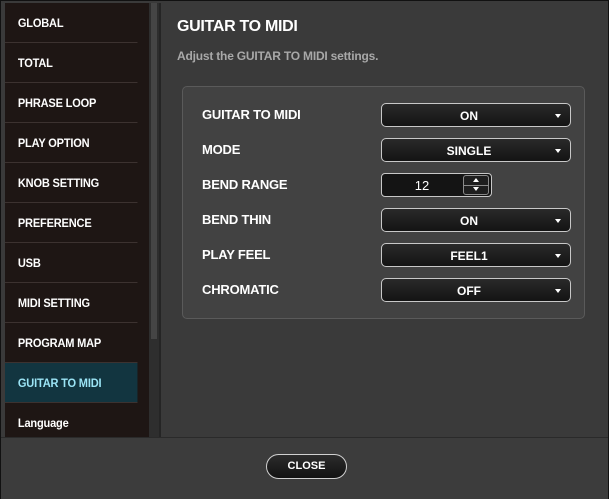 Image resolution: width=609 pixels, height=499 pixels. I want to click on sidebar-item-total: TOTAL, so click(71, 63).